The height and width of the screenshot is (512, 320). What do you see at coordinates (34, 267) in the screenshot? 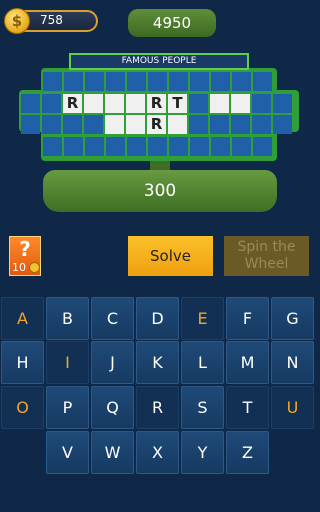
I see `coin-icon` at bounding box center [34, 267].